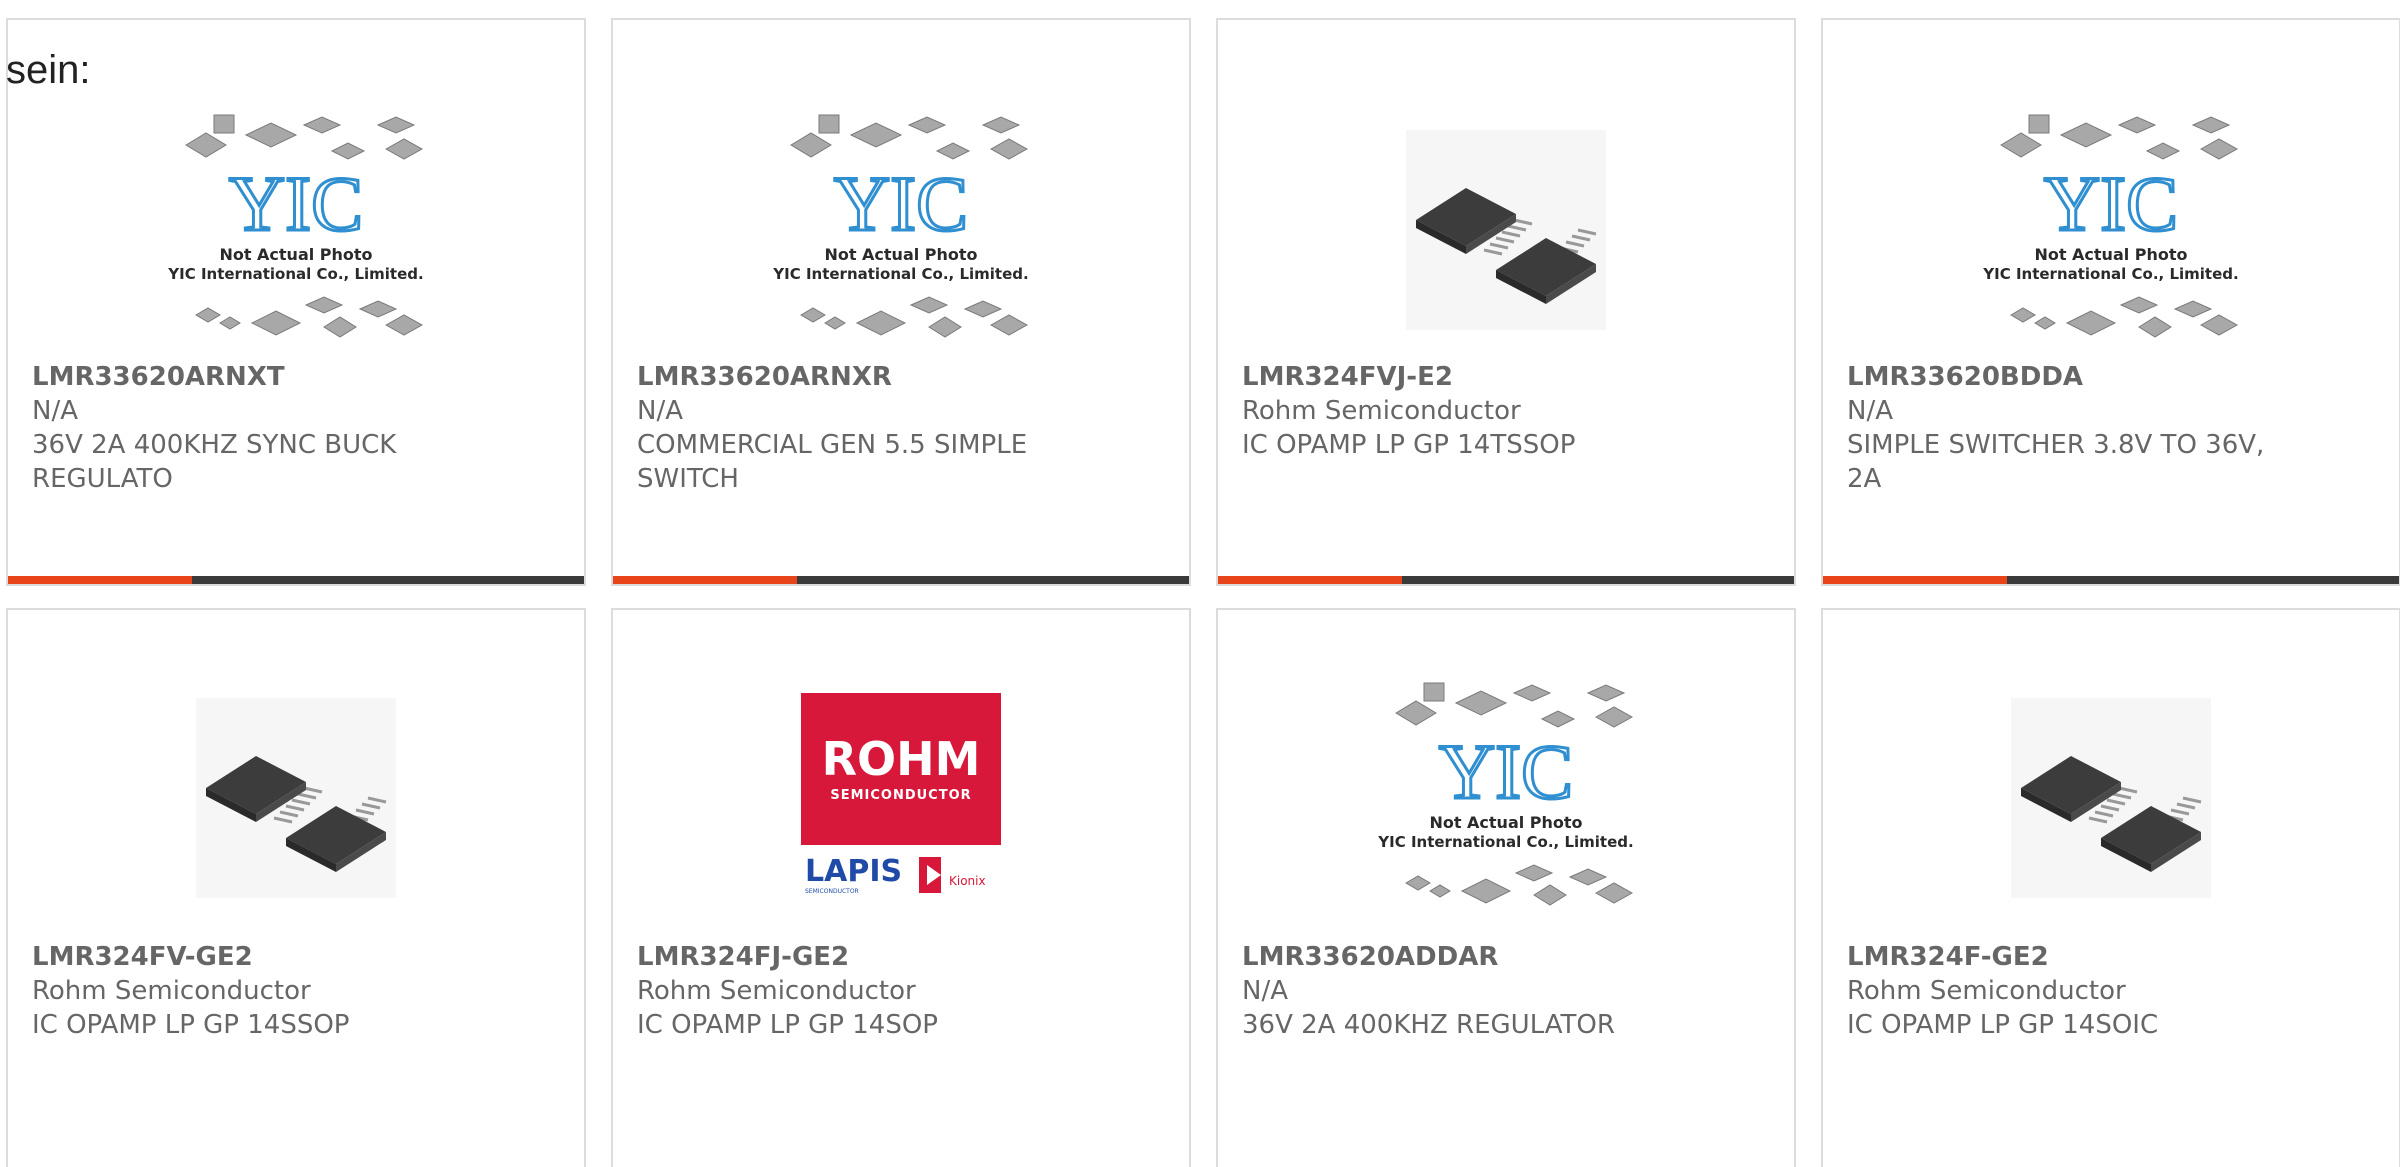  Describe the element at coordinates (787, 1025) in the screenshot. I see `description: IC OPAMP LP GP 14SOP` at that location.